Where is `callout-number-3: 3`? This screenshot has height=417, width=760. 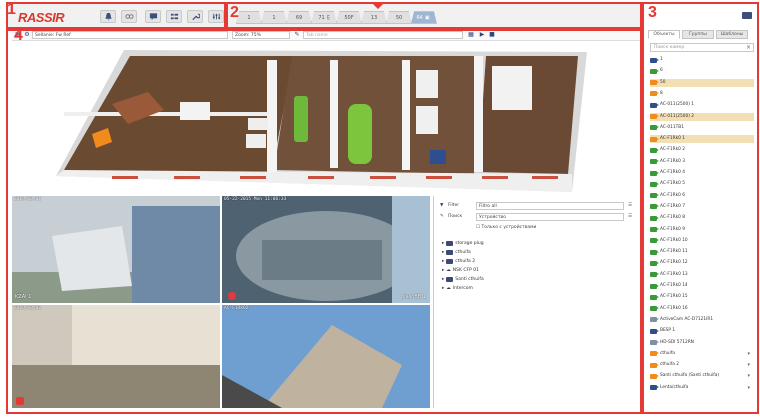 callout-number-3: 3 is located at coordinates (652, 12).